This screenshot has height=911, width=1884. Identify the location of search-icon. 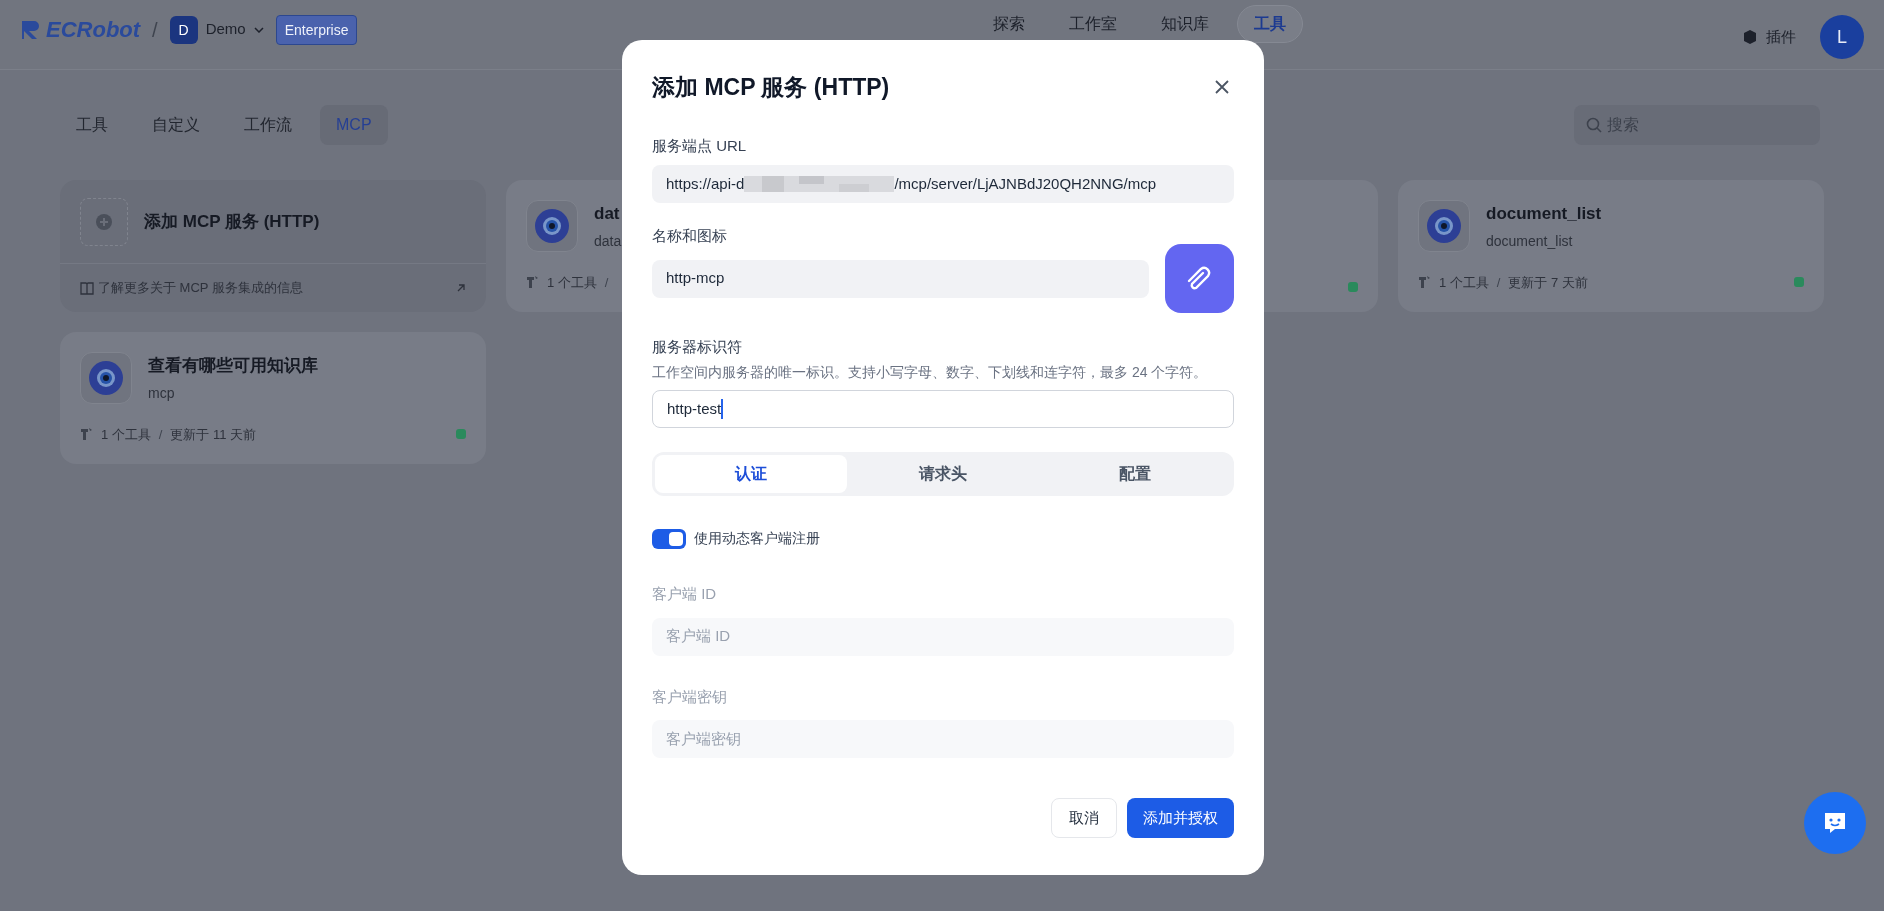
(1594, 125).